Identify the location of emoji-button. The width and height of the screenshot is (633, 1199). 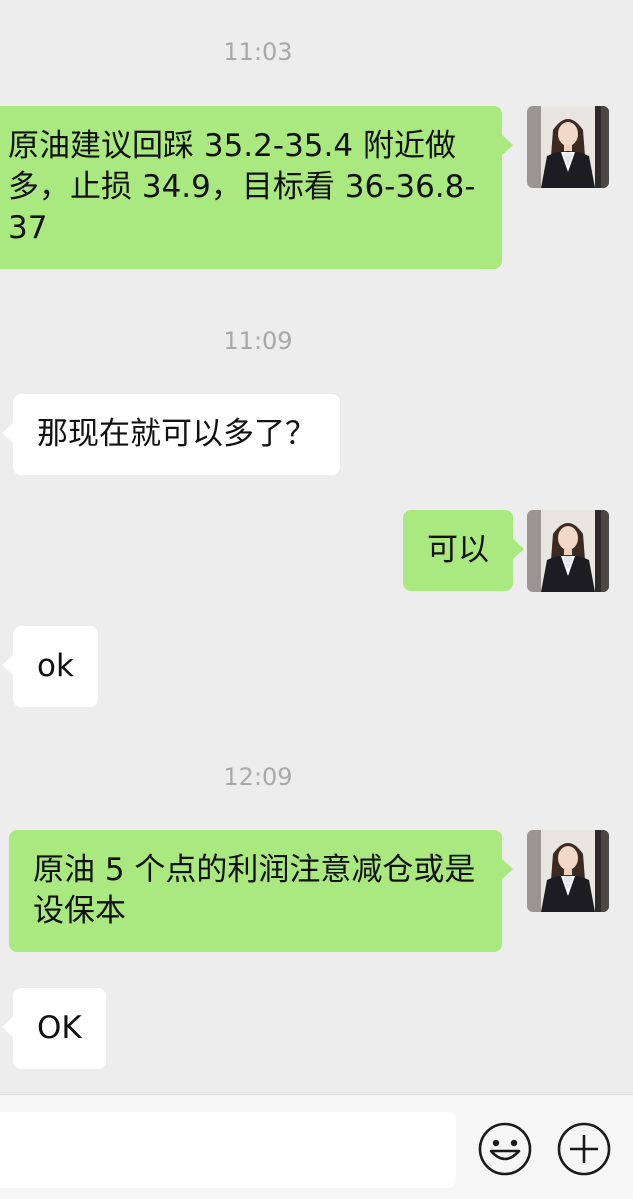
(505, 1149).